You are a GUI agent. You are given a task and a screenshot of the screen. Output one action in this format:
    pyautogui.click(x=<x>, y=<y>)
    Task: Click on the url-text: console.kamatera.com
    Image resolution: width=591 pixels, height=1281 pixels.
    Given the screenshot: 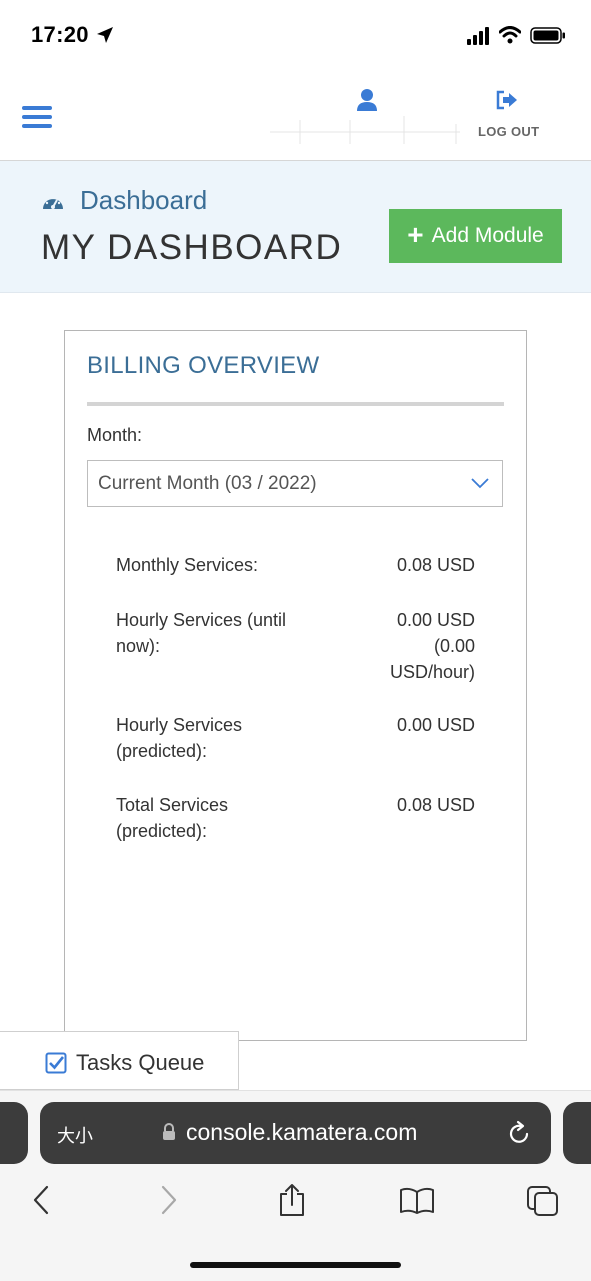 What is the action you would take?
    pyautogui.click(x=302, y=1132)
    